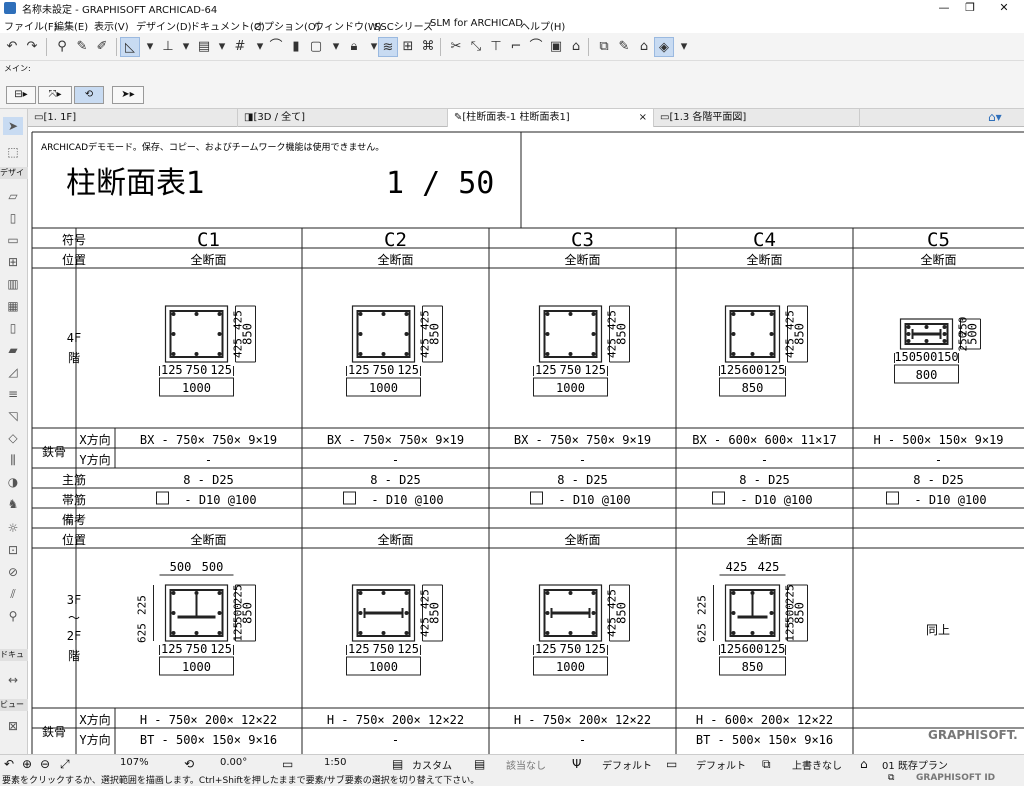  Describe the element at coordinates (408, 47) in the screenshot. I see `workspace-icon: ⊞` at that location.